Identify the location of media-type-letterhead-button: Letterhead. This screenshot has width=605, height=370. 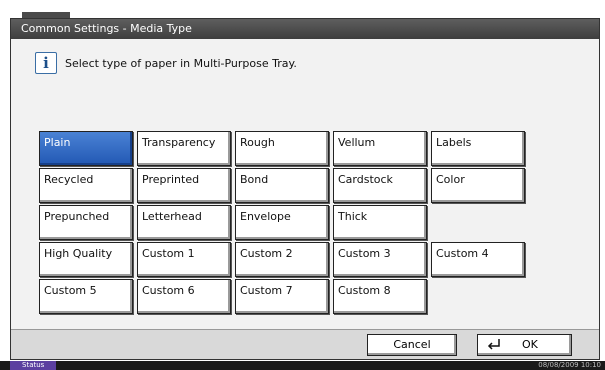
(184, 222).